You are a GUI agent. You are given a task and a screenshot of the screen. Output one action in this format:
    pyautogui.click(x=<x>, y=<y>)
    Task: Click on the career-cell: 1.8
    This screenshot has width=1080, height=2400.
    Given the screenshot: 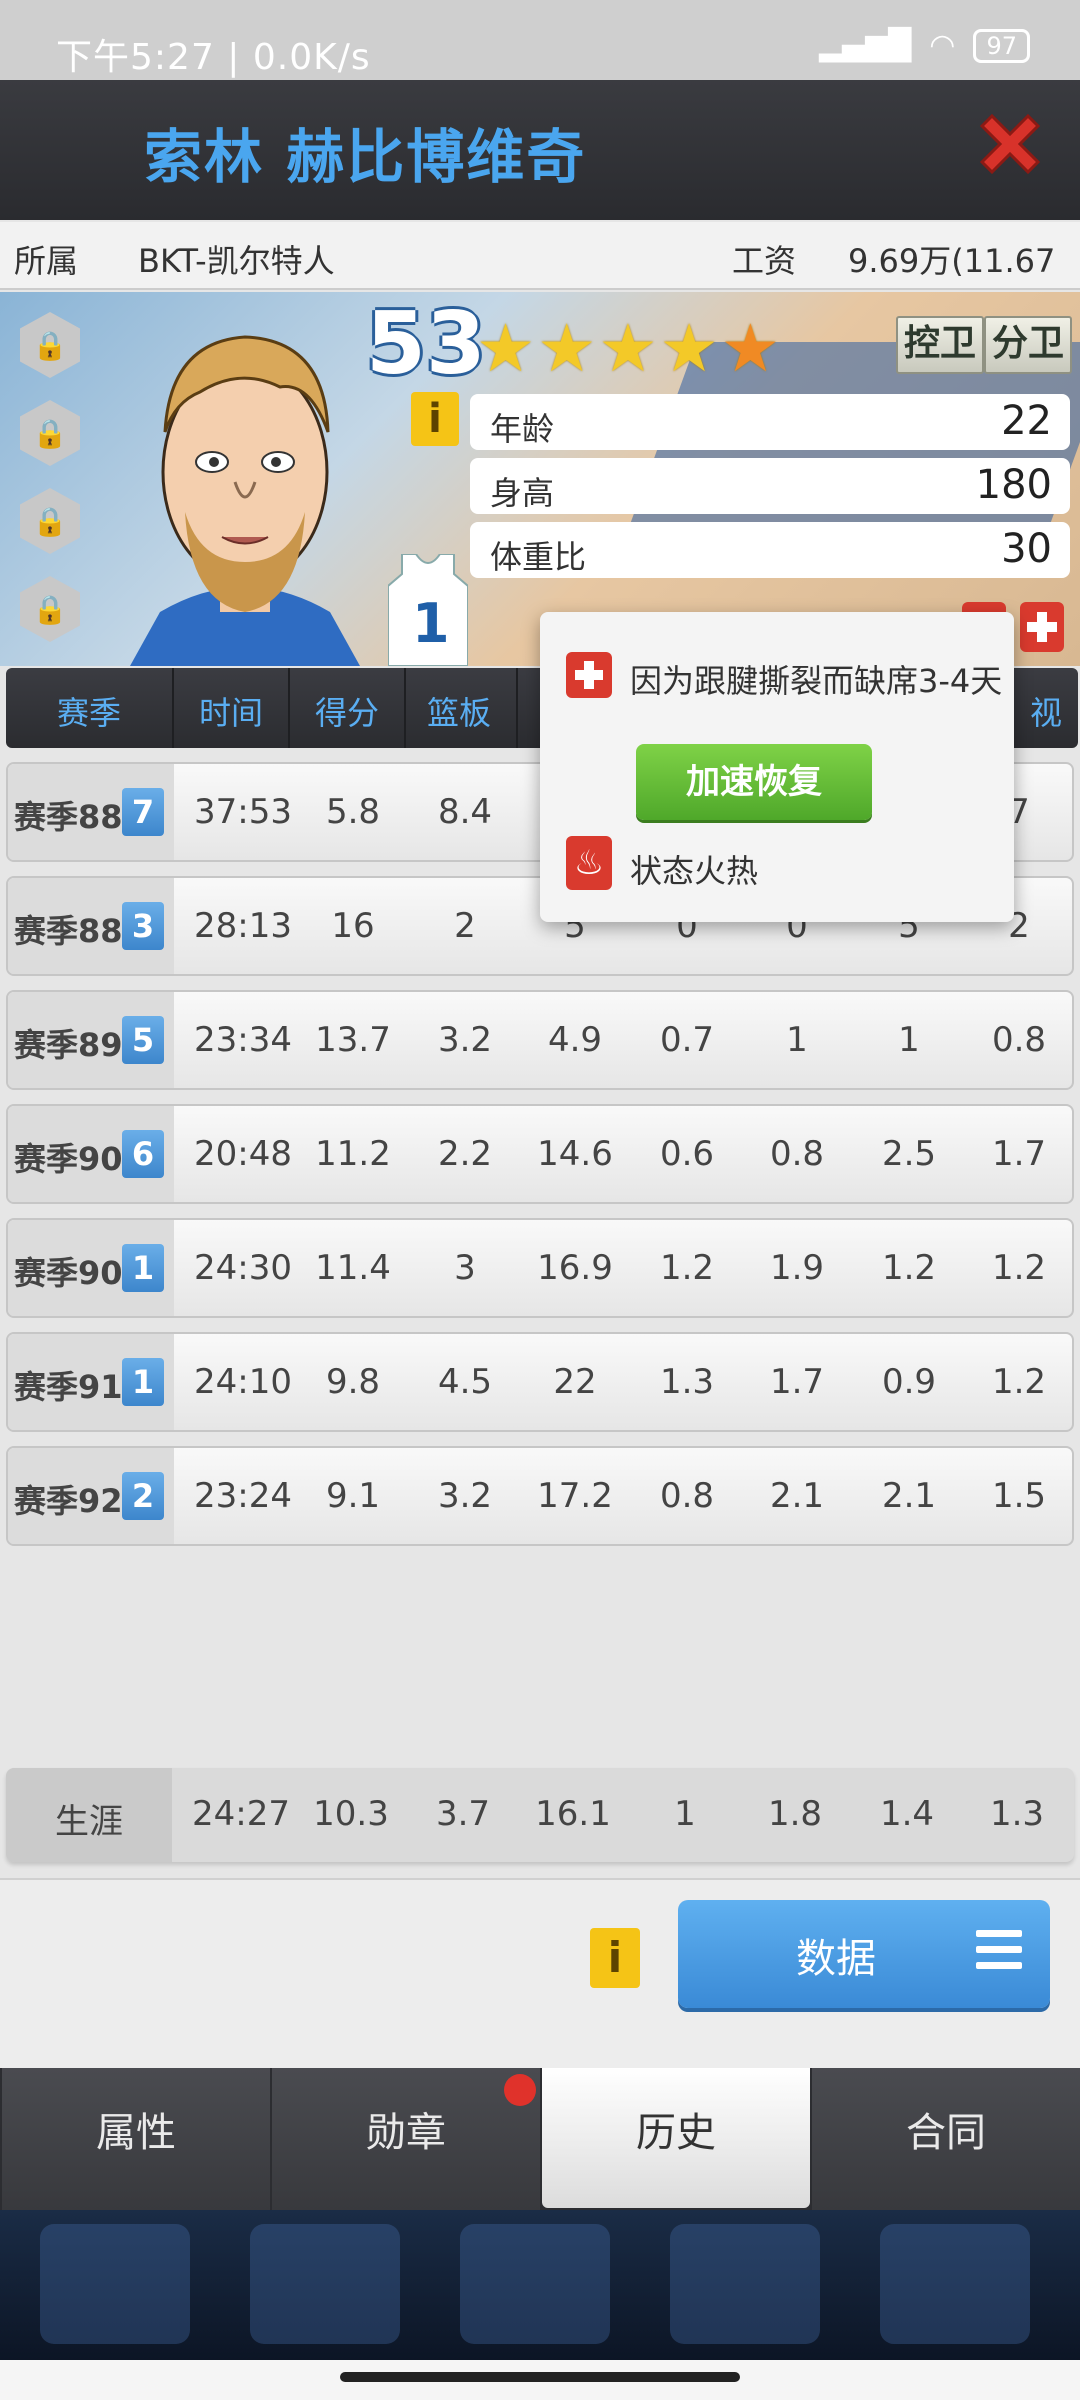 What is the action you would take?
    pyautogui.click(x=795, y=1814)
    